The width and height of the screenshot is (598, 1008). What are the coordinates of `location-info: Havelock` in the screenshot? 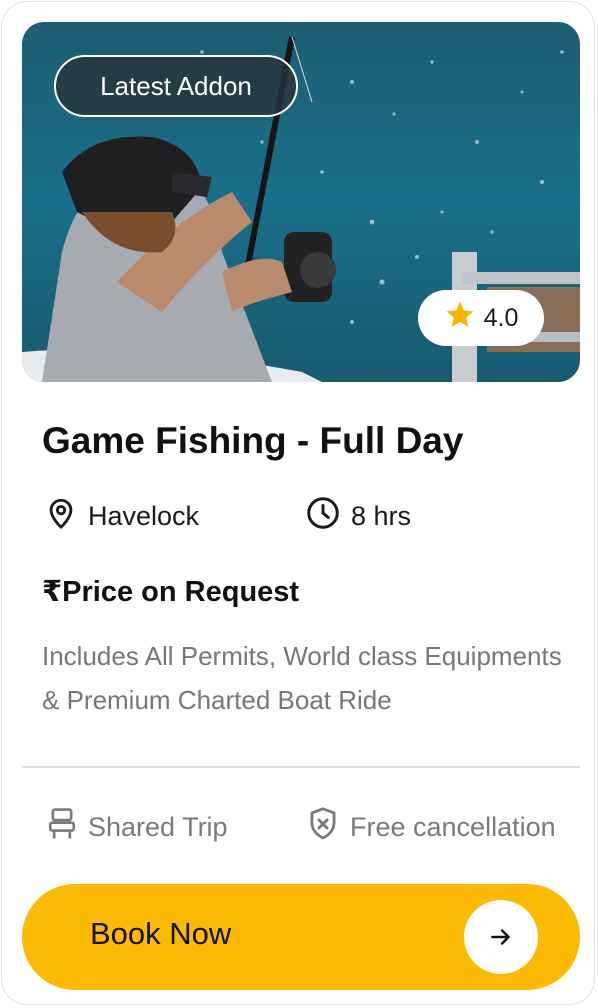 It's located at (121, 516).